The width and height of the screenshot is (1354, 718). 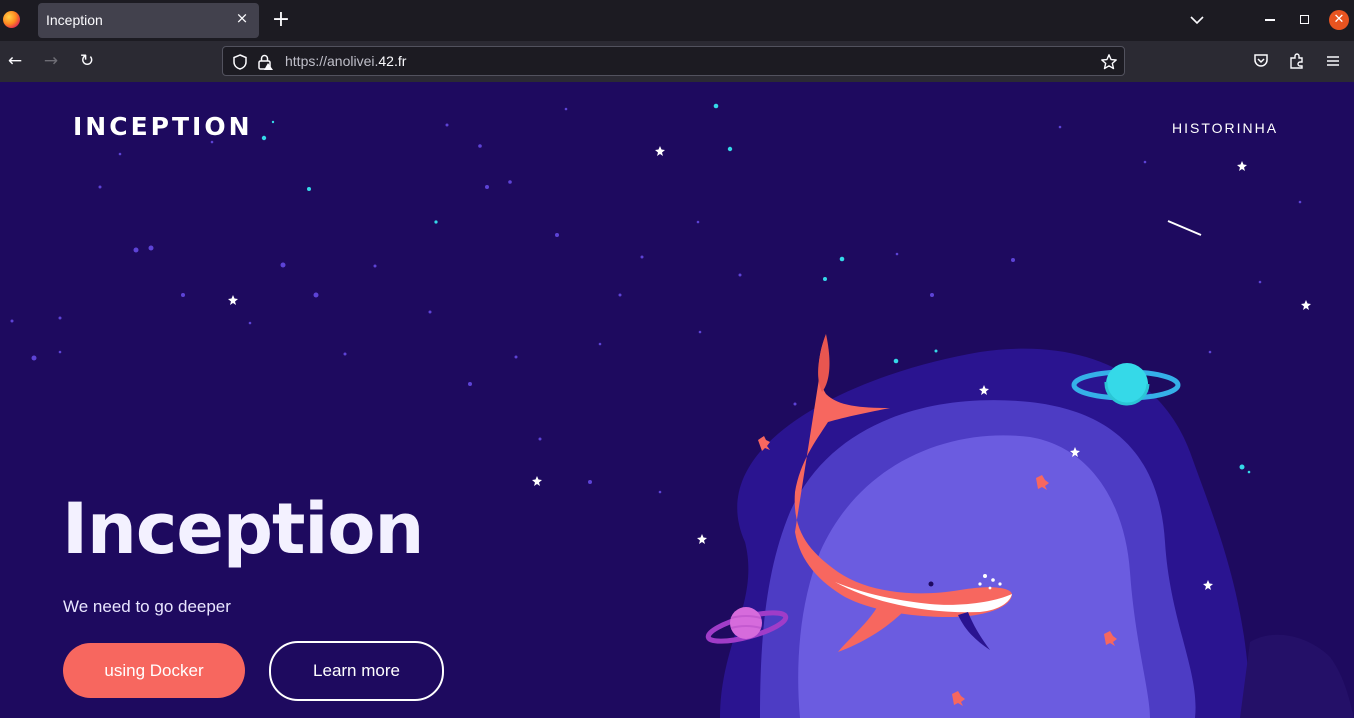 What do you see at coordinates (240, 62) in the screenshot?
I see `shield-icon` at bounding box center [240, 62].